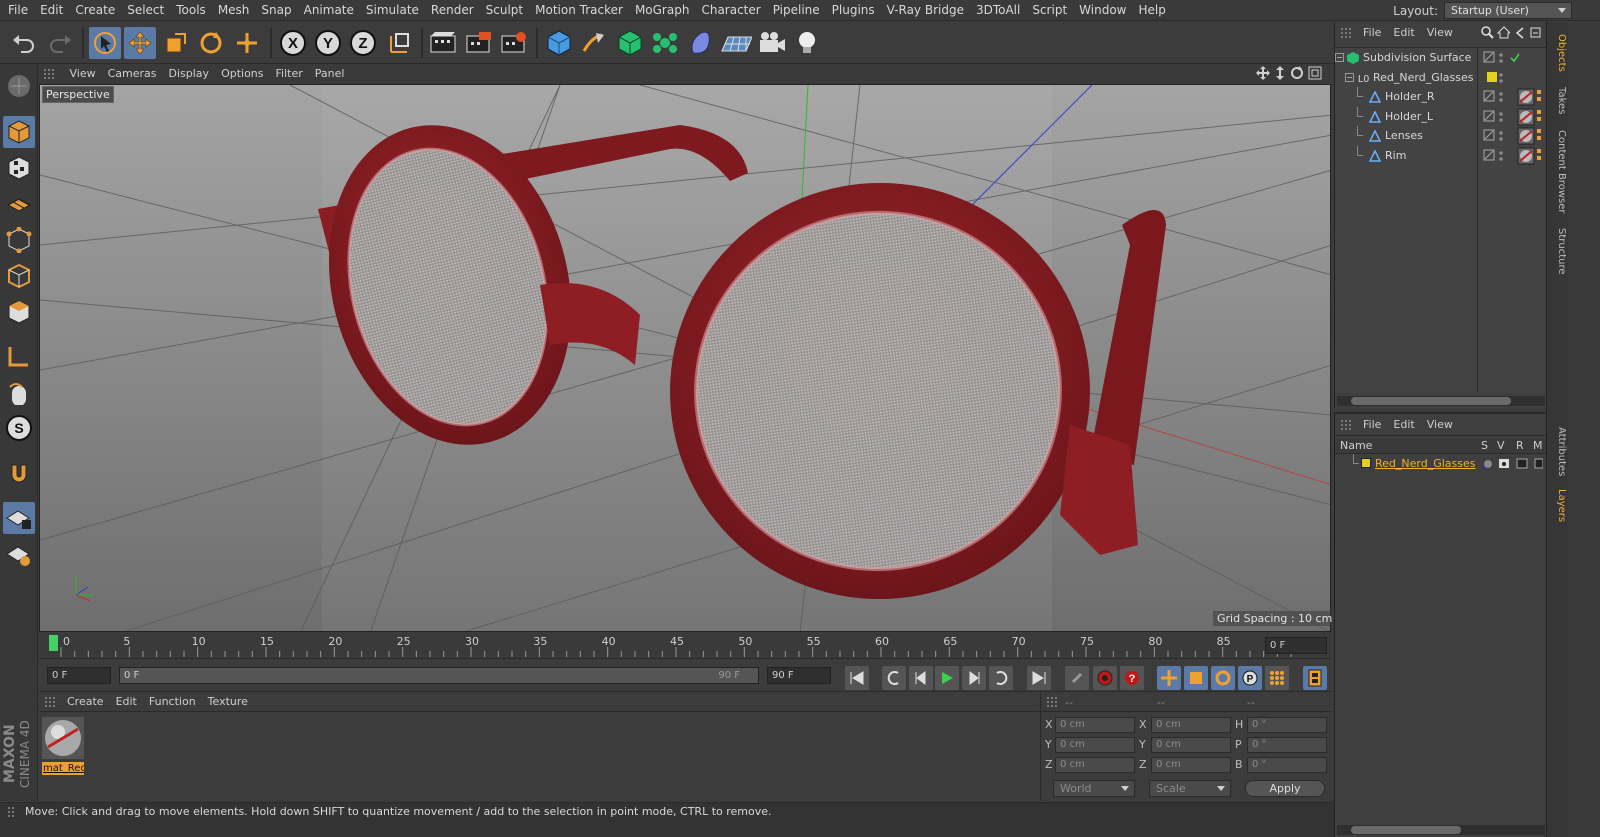  I want to click on start-frame-field: 0 F, so click(79, 675).